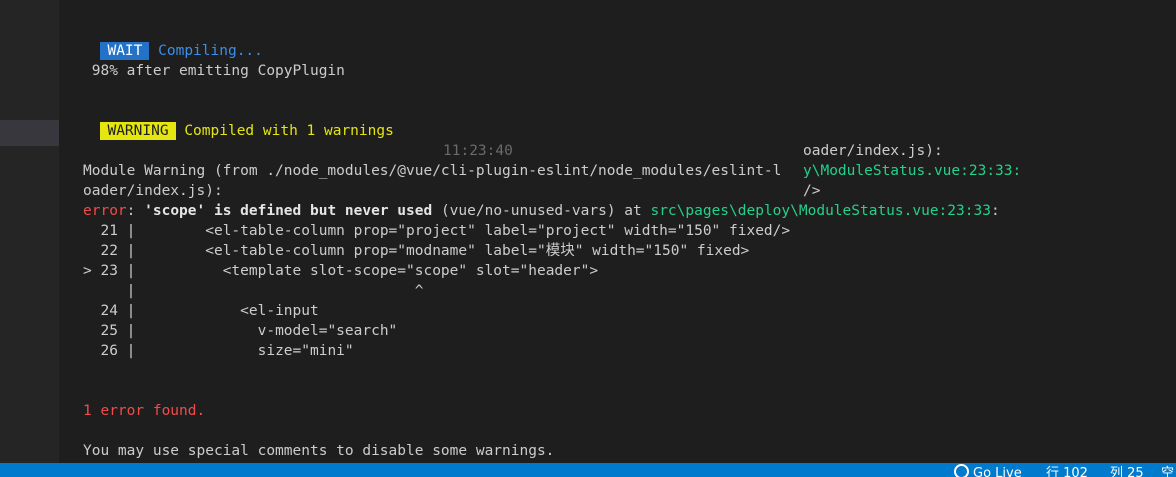  Describe the element at coordinates (29, 231) in the screenshot. I see `editor-gutter` at that location.